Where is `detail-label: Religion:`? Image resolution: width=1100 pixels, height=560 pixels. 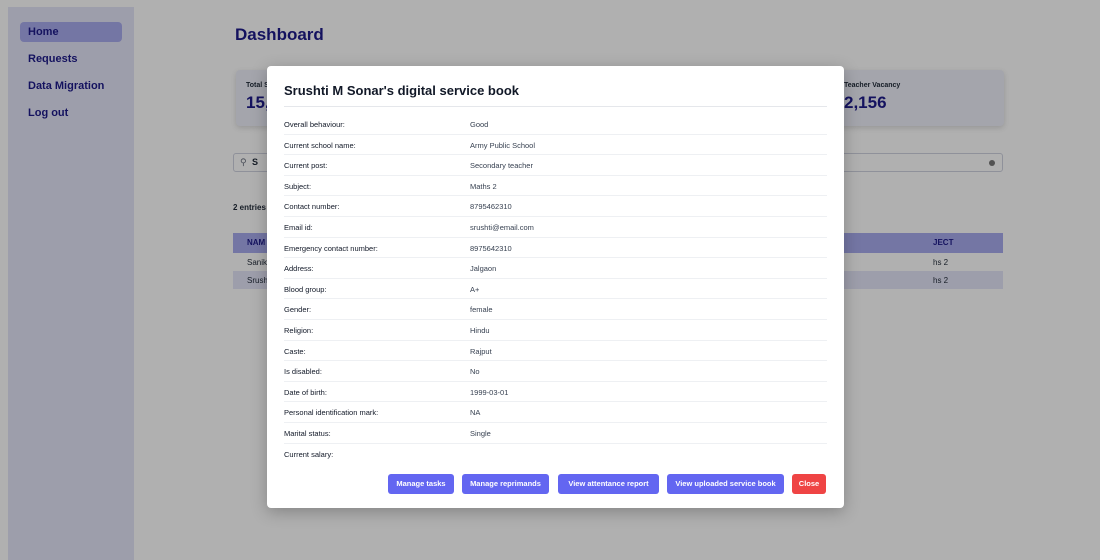
detail-label: Religion: is located at coordinates (299, 330).